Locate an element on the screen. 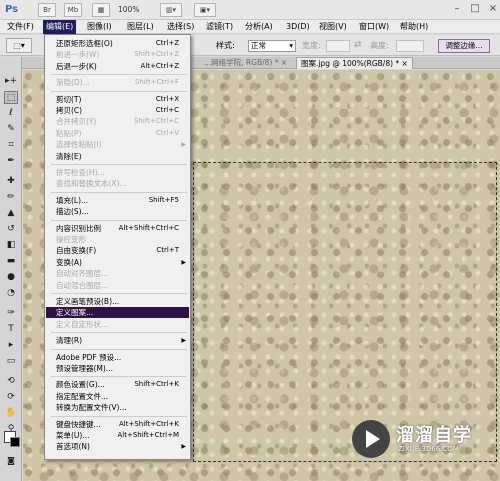  edit-menu-item: 拷贝(C) Ctrl+C is located at coordinates (117, 110).